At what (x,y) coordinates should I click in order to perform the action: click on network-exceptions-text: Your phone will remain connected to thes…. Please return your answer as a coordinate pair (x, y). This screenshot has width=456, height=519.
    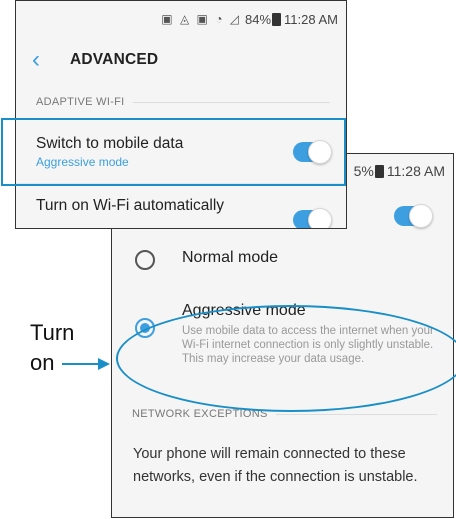
    Looking at the image, I should click on (275, 465).